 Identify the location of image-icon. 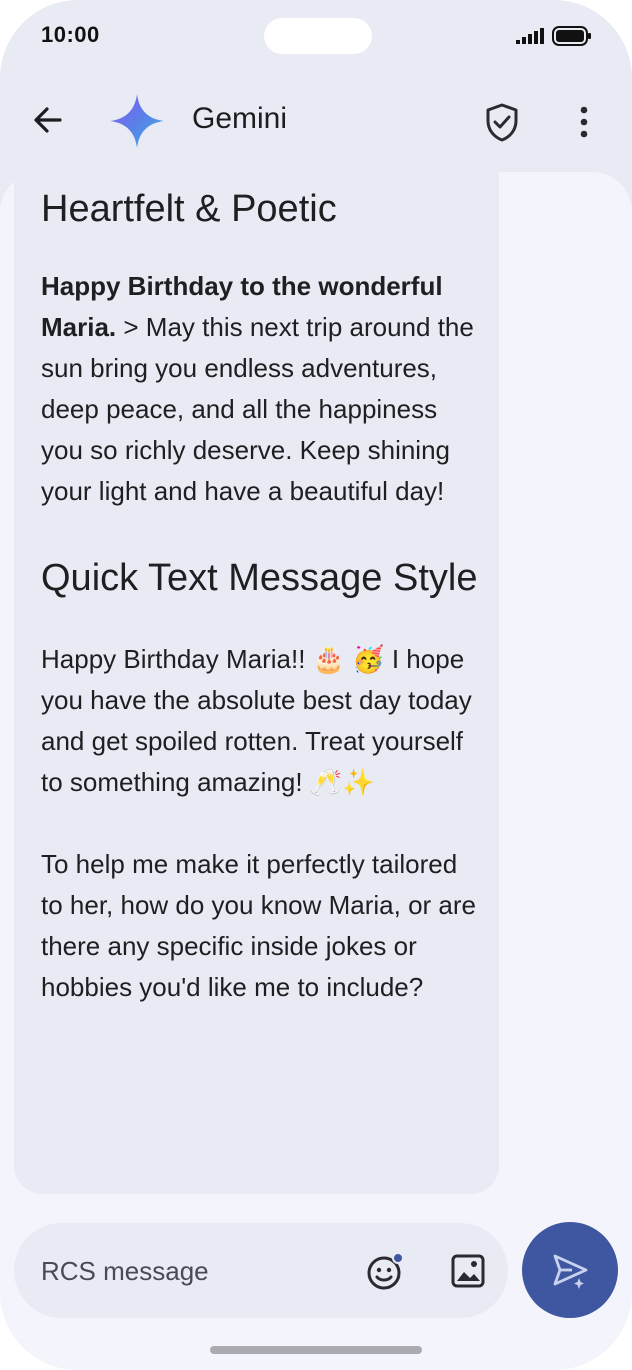
(468, 1271).